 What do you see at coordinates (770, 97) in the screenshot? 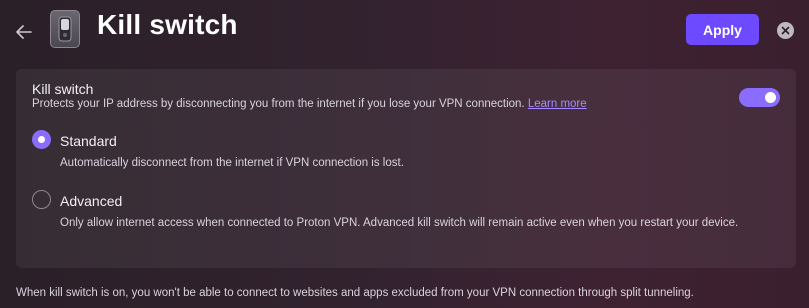
I see `toggle-knob` at bounding box center [770, 97].